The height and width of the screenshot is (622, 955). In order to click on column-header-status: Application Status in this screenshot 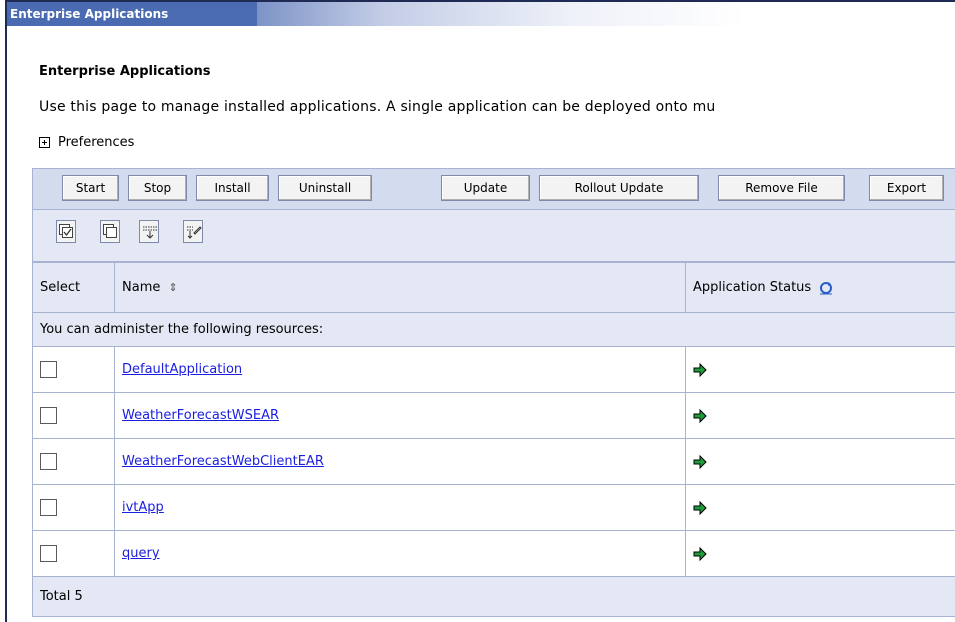, I will do `click(820, 287)`.